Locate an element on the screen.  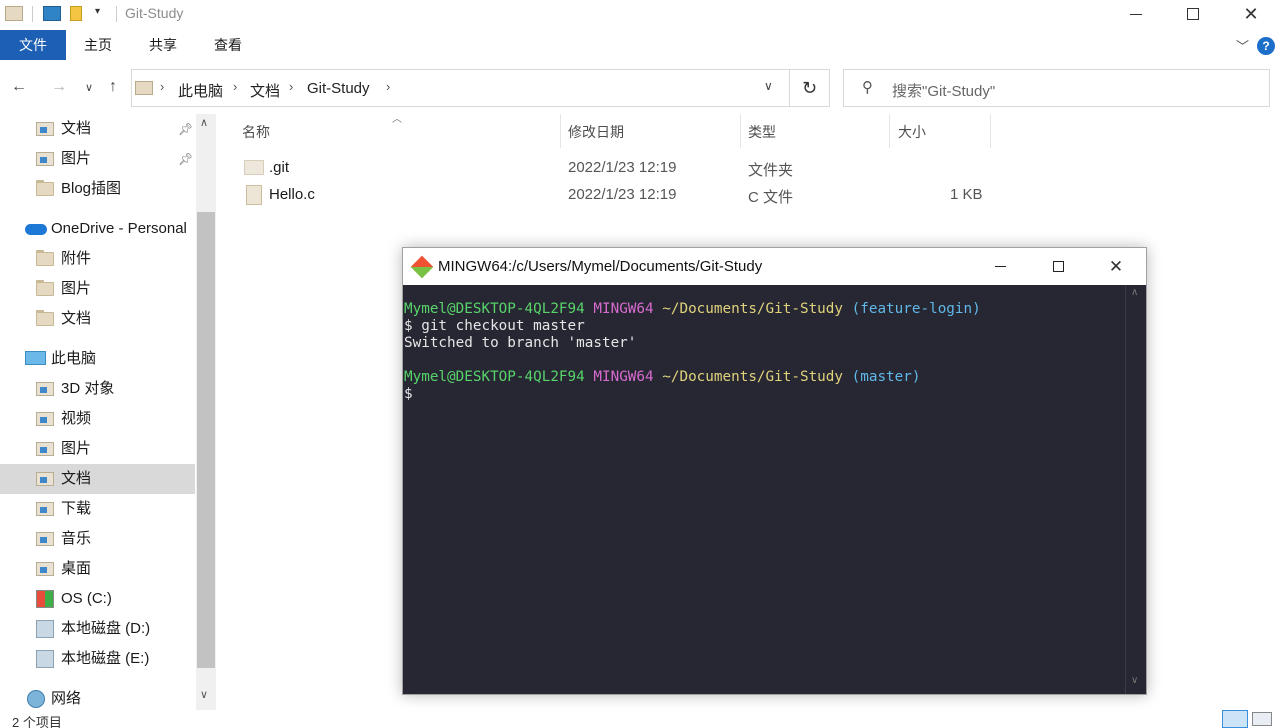
sidebar-item-onedrive-pictures: 图片 is located at coordinates (97, 289).